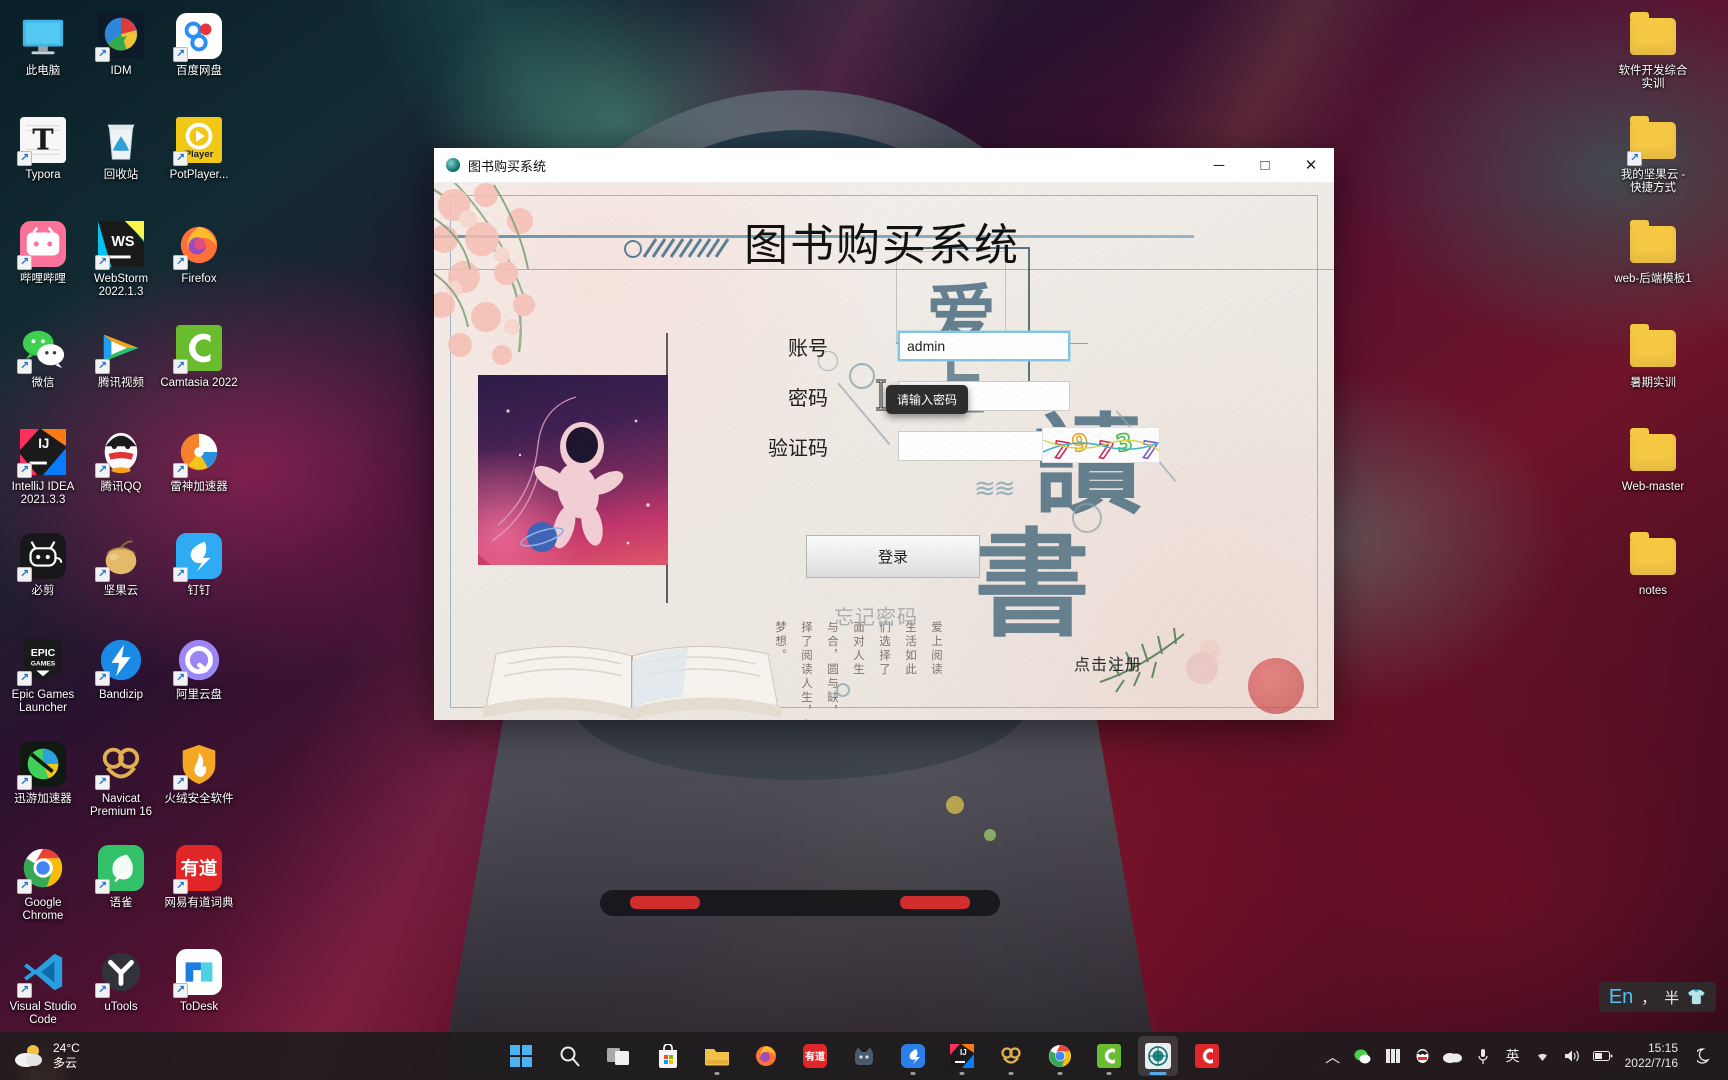 This screenshot has width=1728, height=1080. What do you see at coordinates (1333, 1056) in the screenshot?
I see `tray-overflow-button: ︿` at bounding box center [1333, 1056].